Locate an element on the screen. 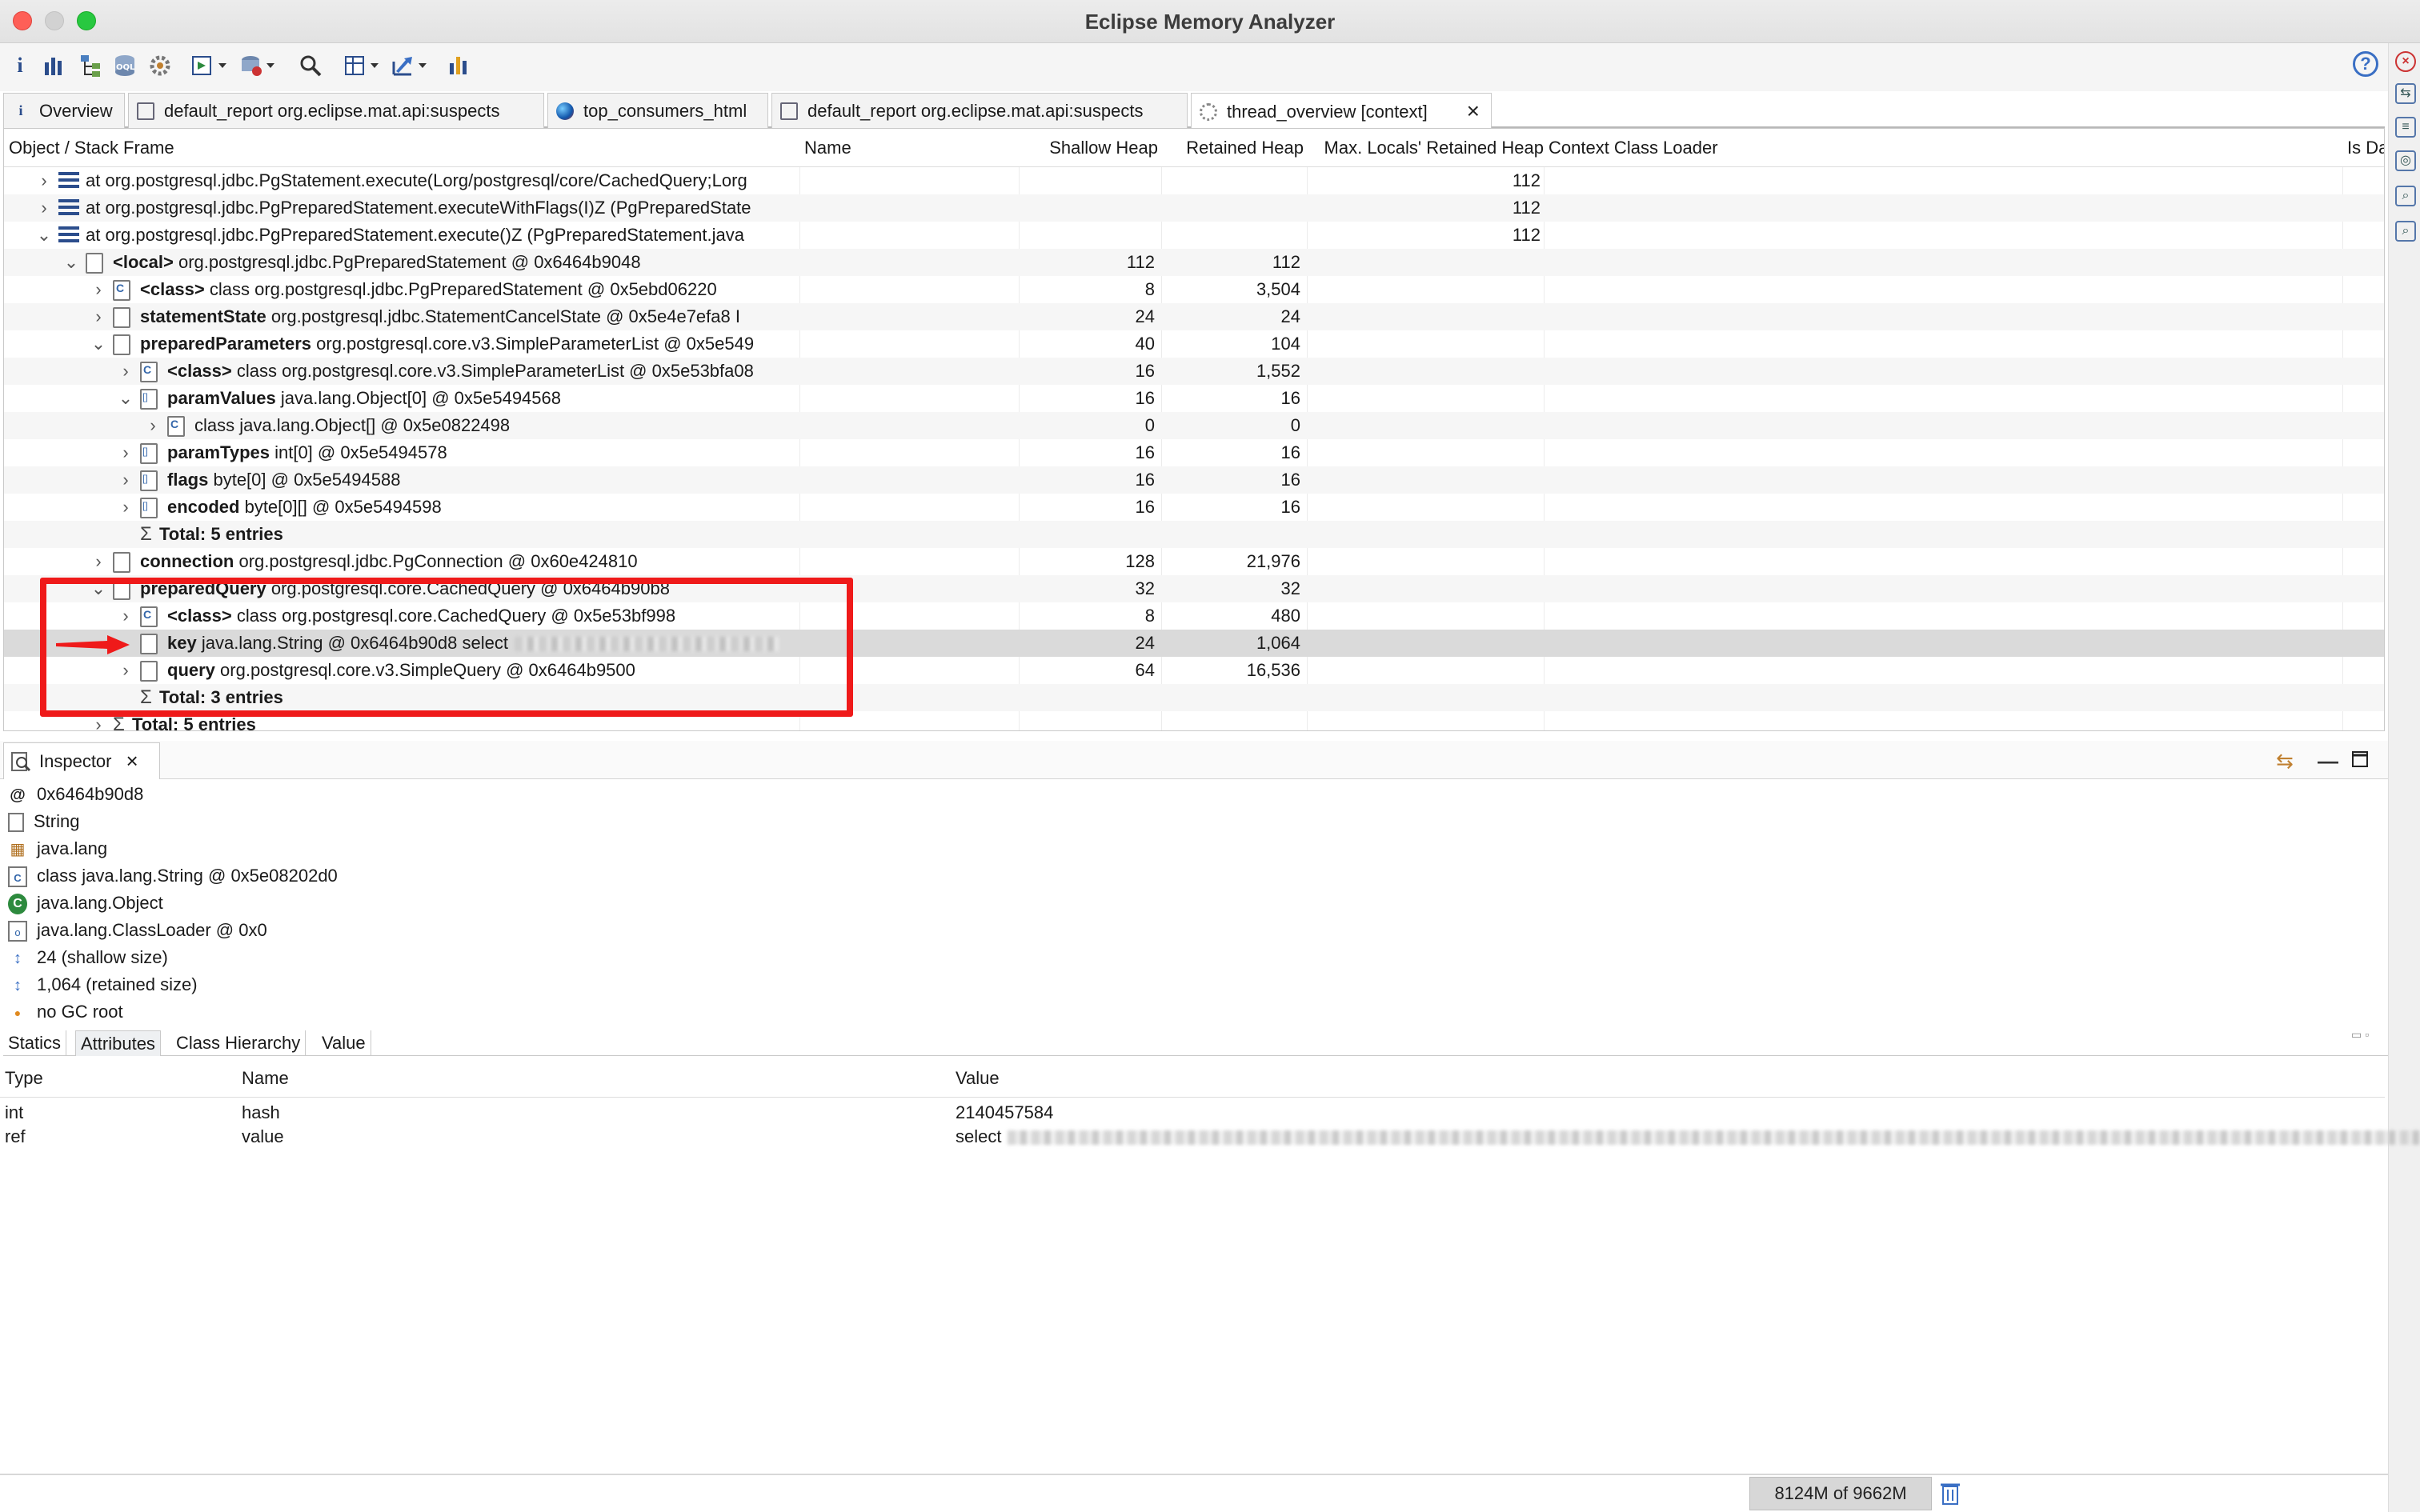  navigation-history-icon: ⇆ is located at coordinates (2405, 93).